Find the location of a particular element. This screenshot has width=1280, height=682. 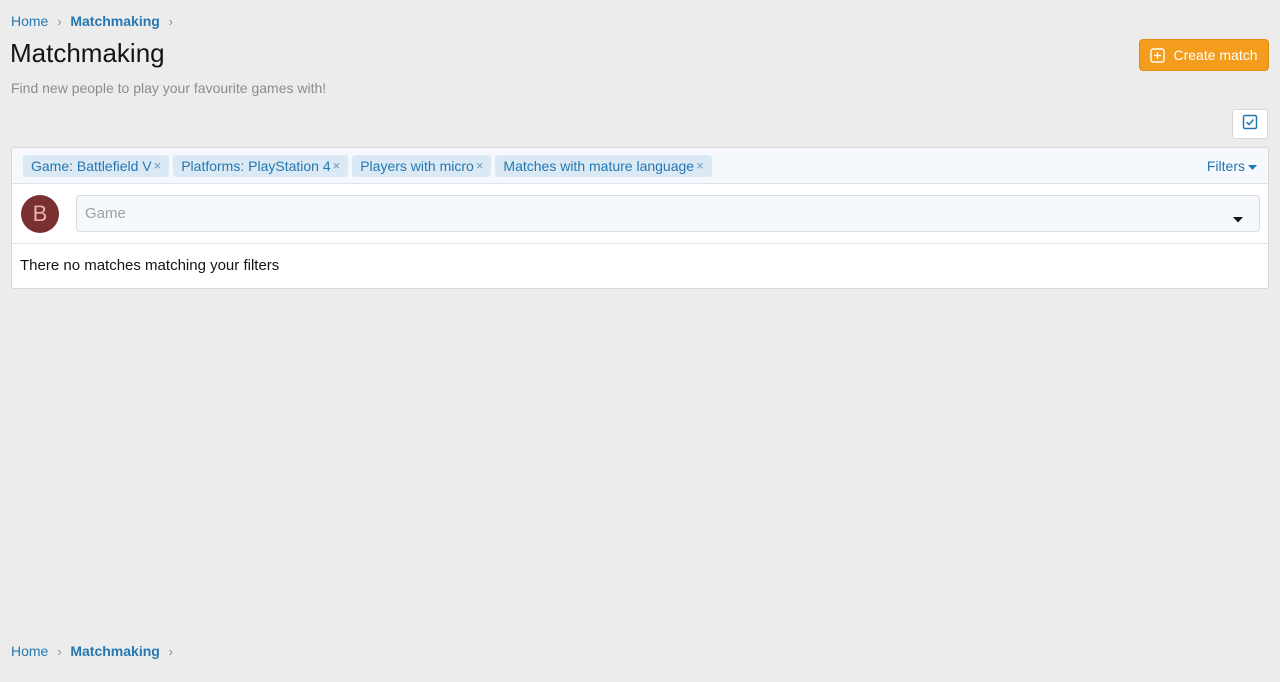

page-title: Matchmaking is located at coordinates (87, 53).